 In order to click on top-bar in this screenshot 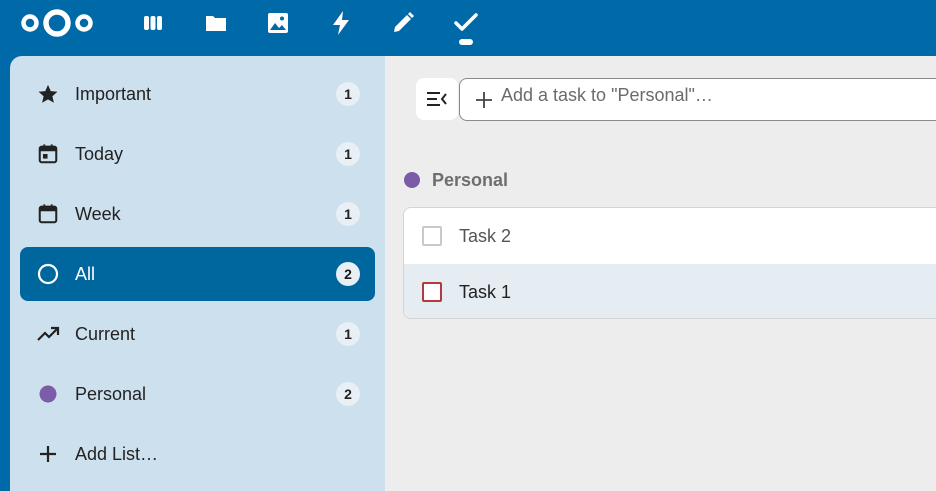, I will do `click(468, 28)`.